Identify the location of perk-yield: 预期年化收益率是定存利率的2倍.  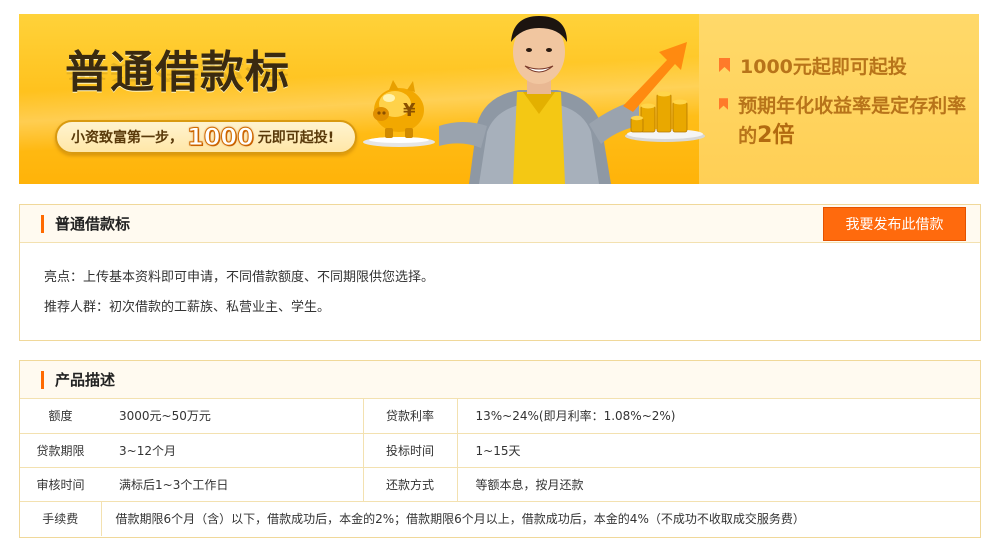
(846, 121).